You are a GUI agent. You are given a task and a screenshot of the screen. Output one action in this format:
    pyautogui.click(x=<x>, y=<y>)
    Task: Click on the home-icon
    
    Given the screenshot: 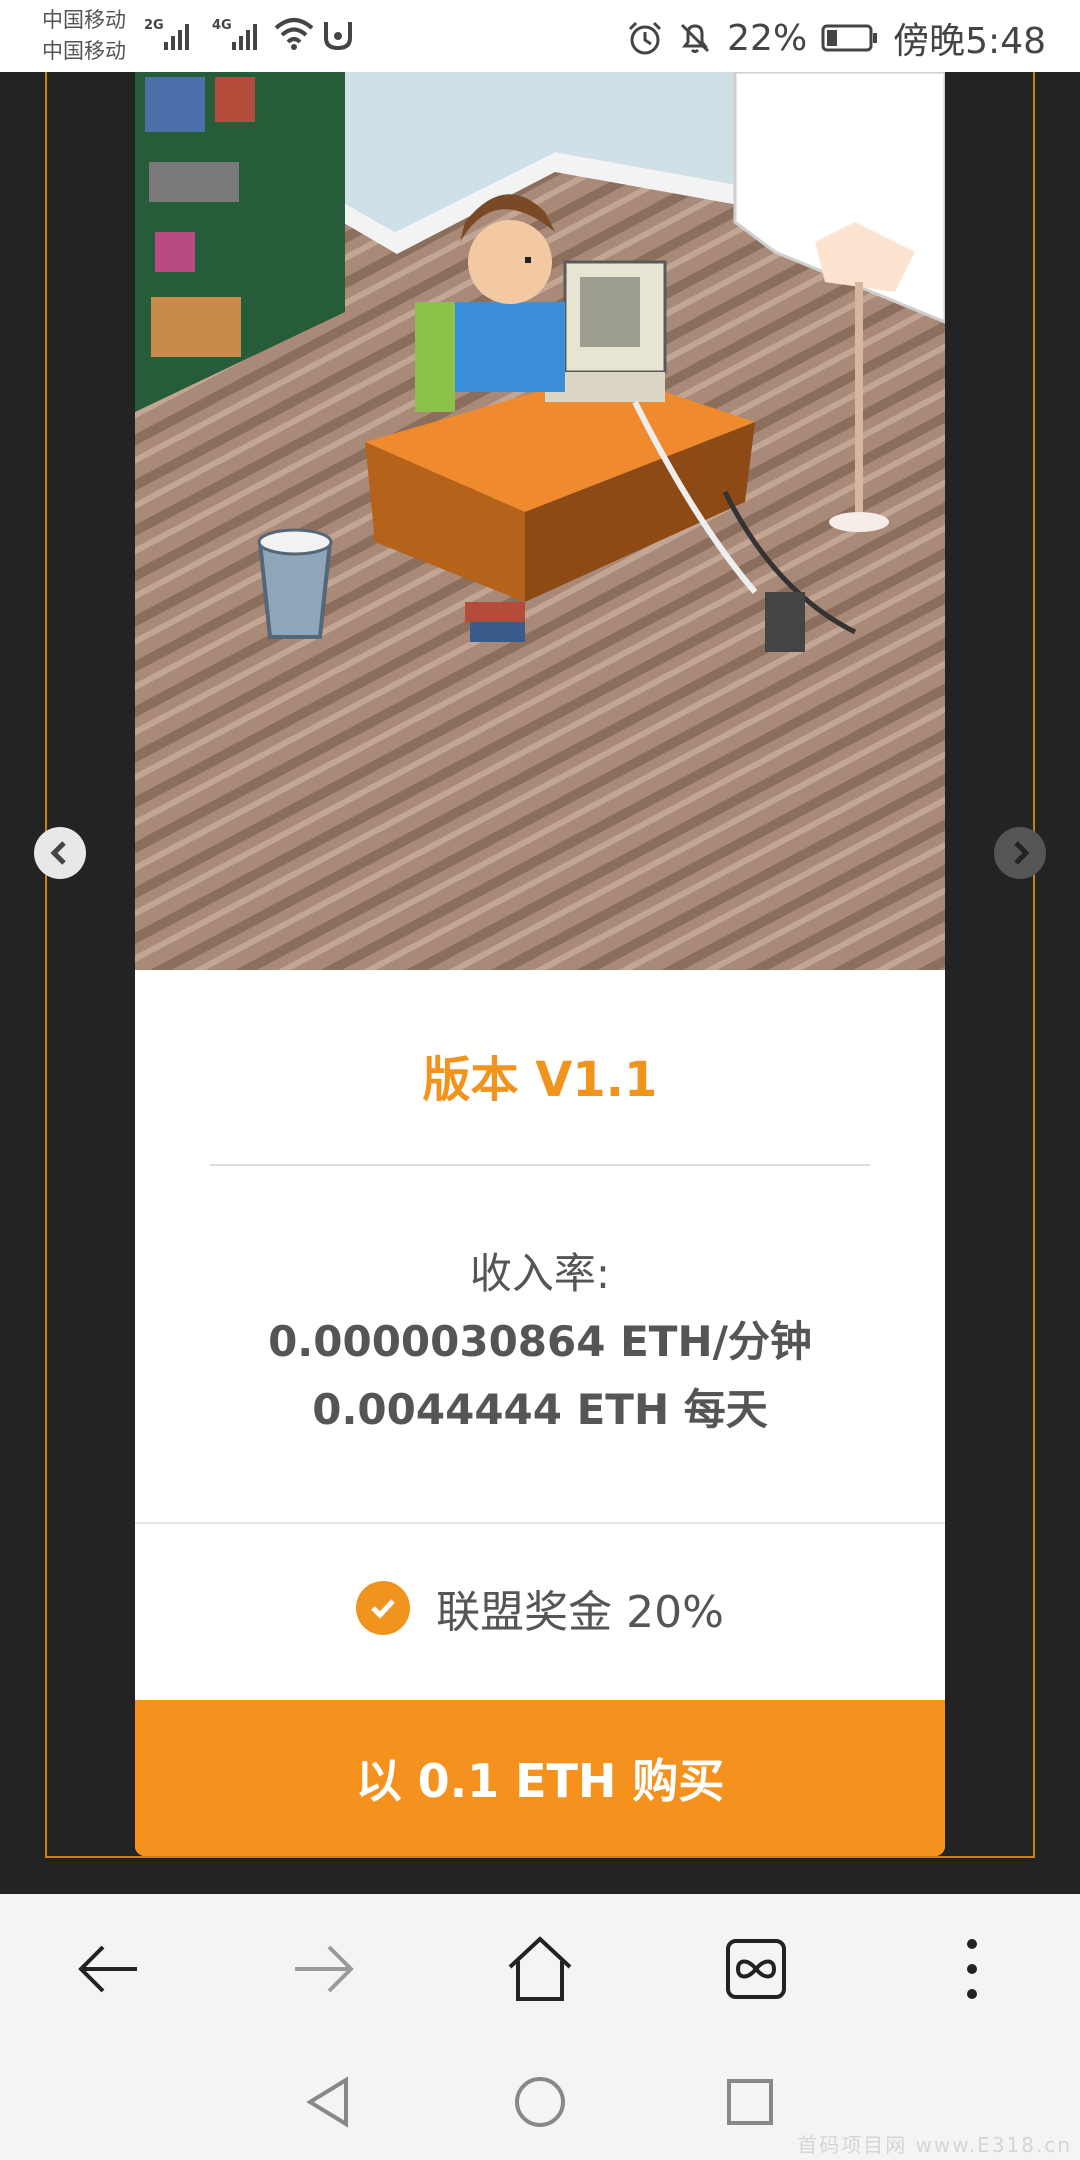 What is the action you would take?
    pyautogui.click(x=540, y=1968)
    